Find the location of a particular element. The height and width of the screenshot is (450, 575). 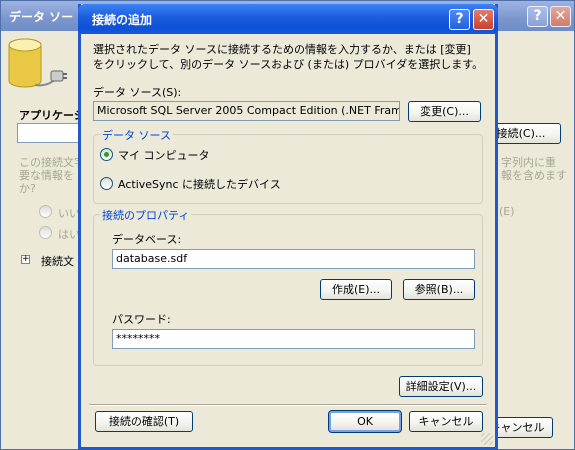

datasource-label: データ ソース(S): is located at coordinates (137, 92).